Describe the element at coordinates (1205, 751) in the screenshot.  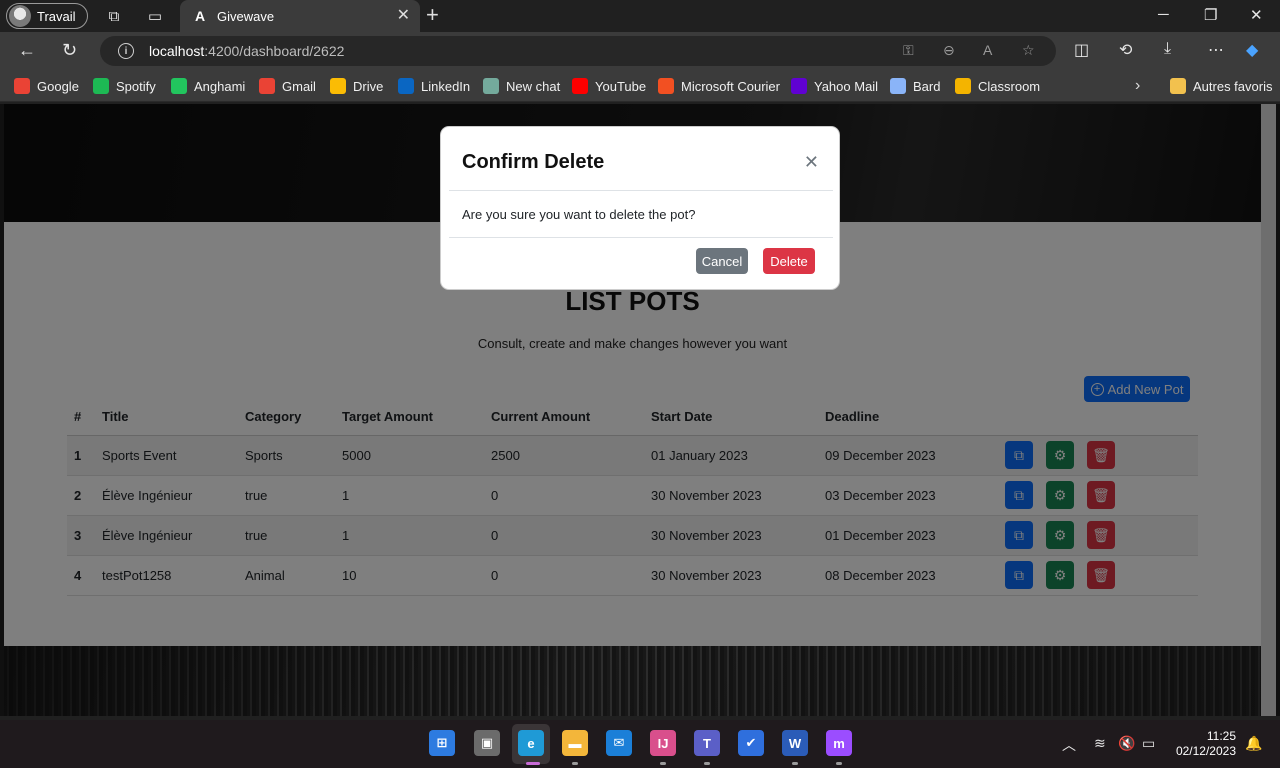
I see `clock-date: 02/12/2023` at that location.